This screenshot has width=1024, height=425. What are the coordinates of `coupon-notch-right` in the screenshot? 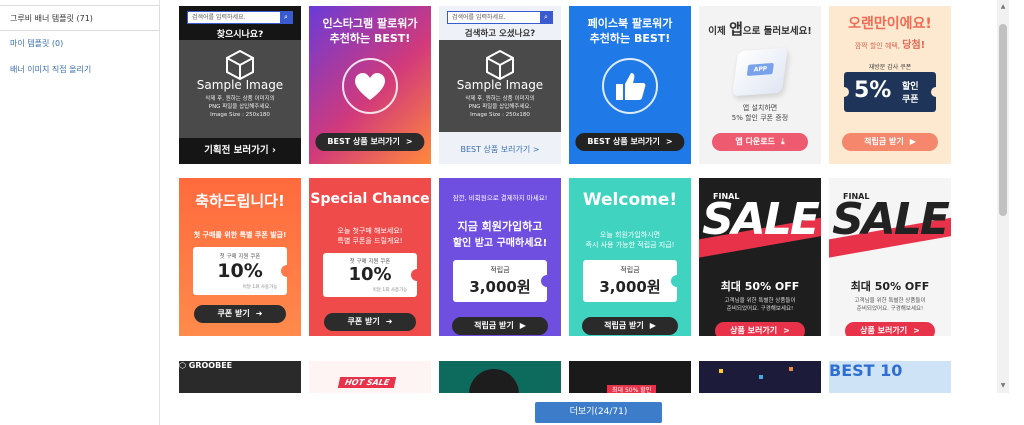 It's located at (936, 92).